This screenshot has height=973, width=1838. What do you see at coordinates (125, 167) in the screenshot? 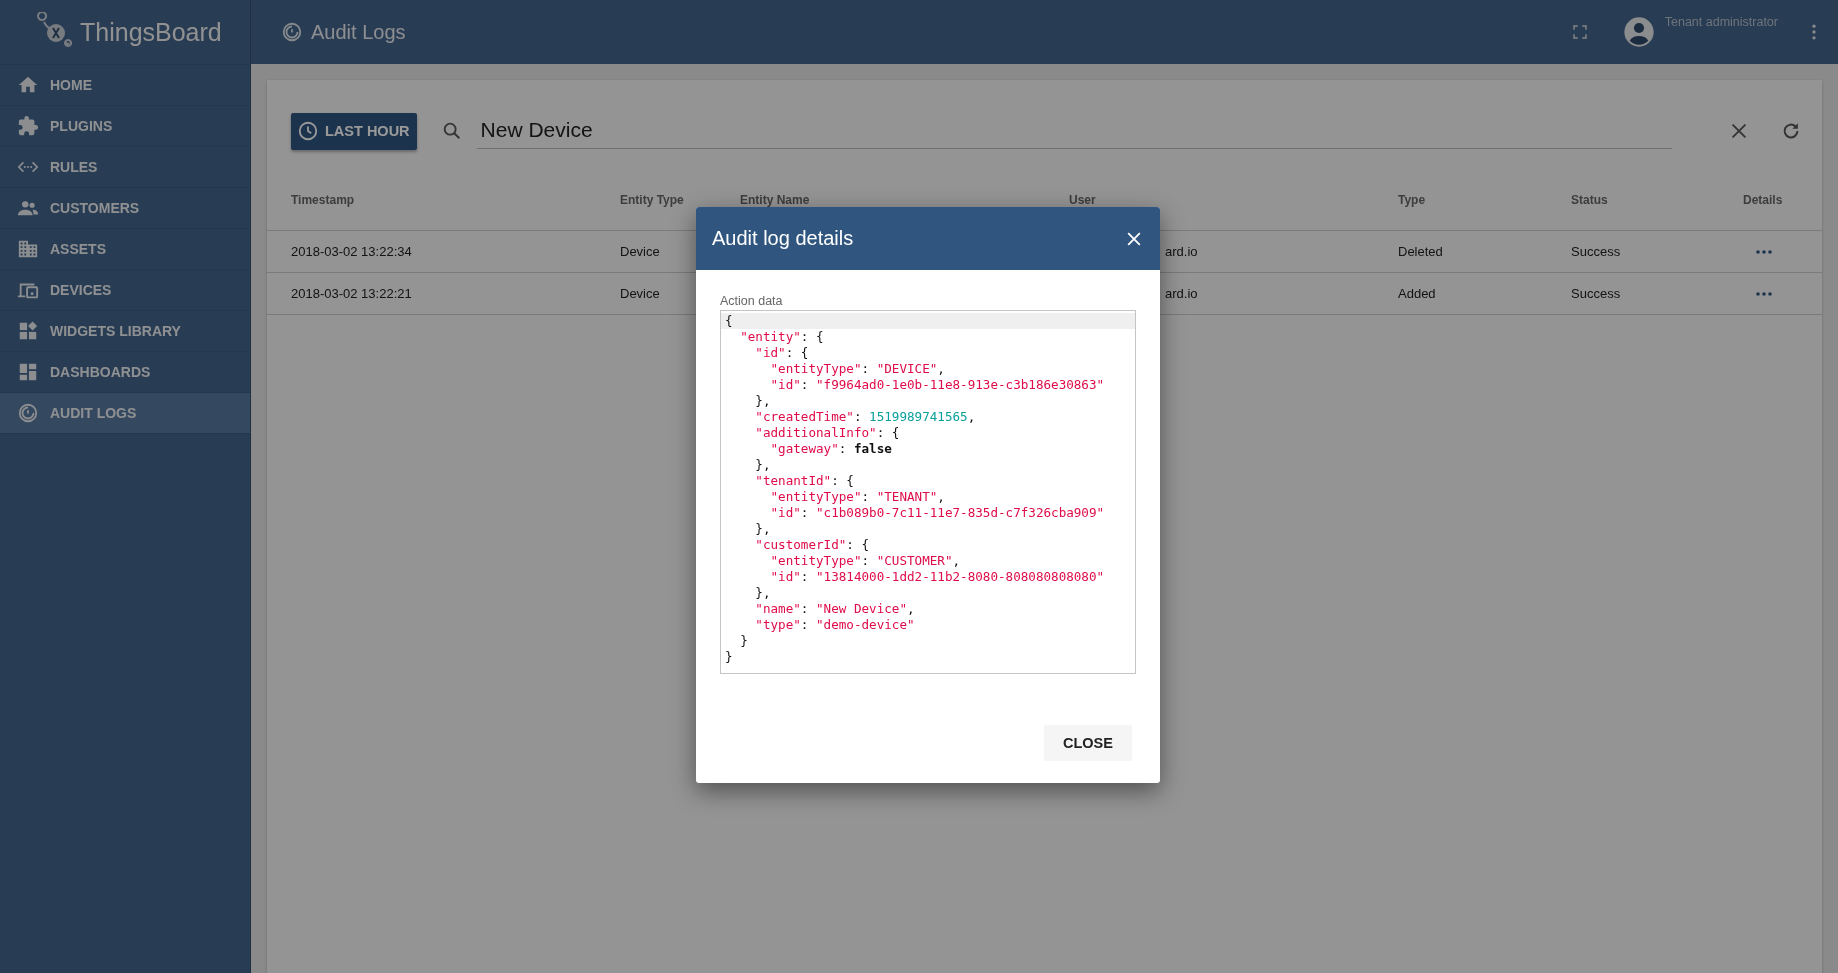
I see `sidebar-item: RULES` at bounding box center [125, 167].